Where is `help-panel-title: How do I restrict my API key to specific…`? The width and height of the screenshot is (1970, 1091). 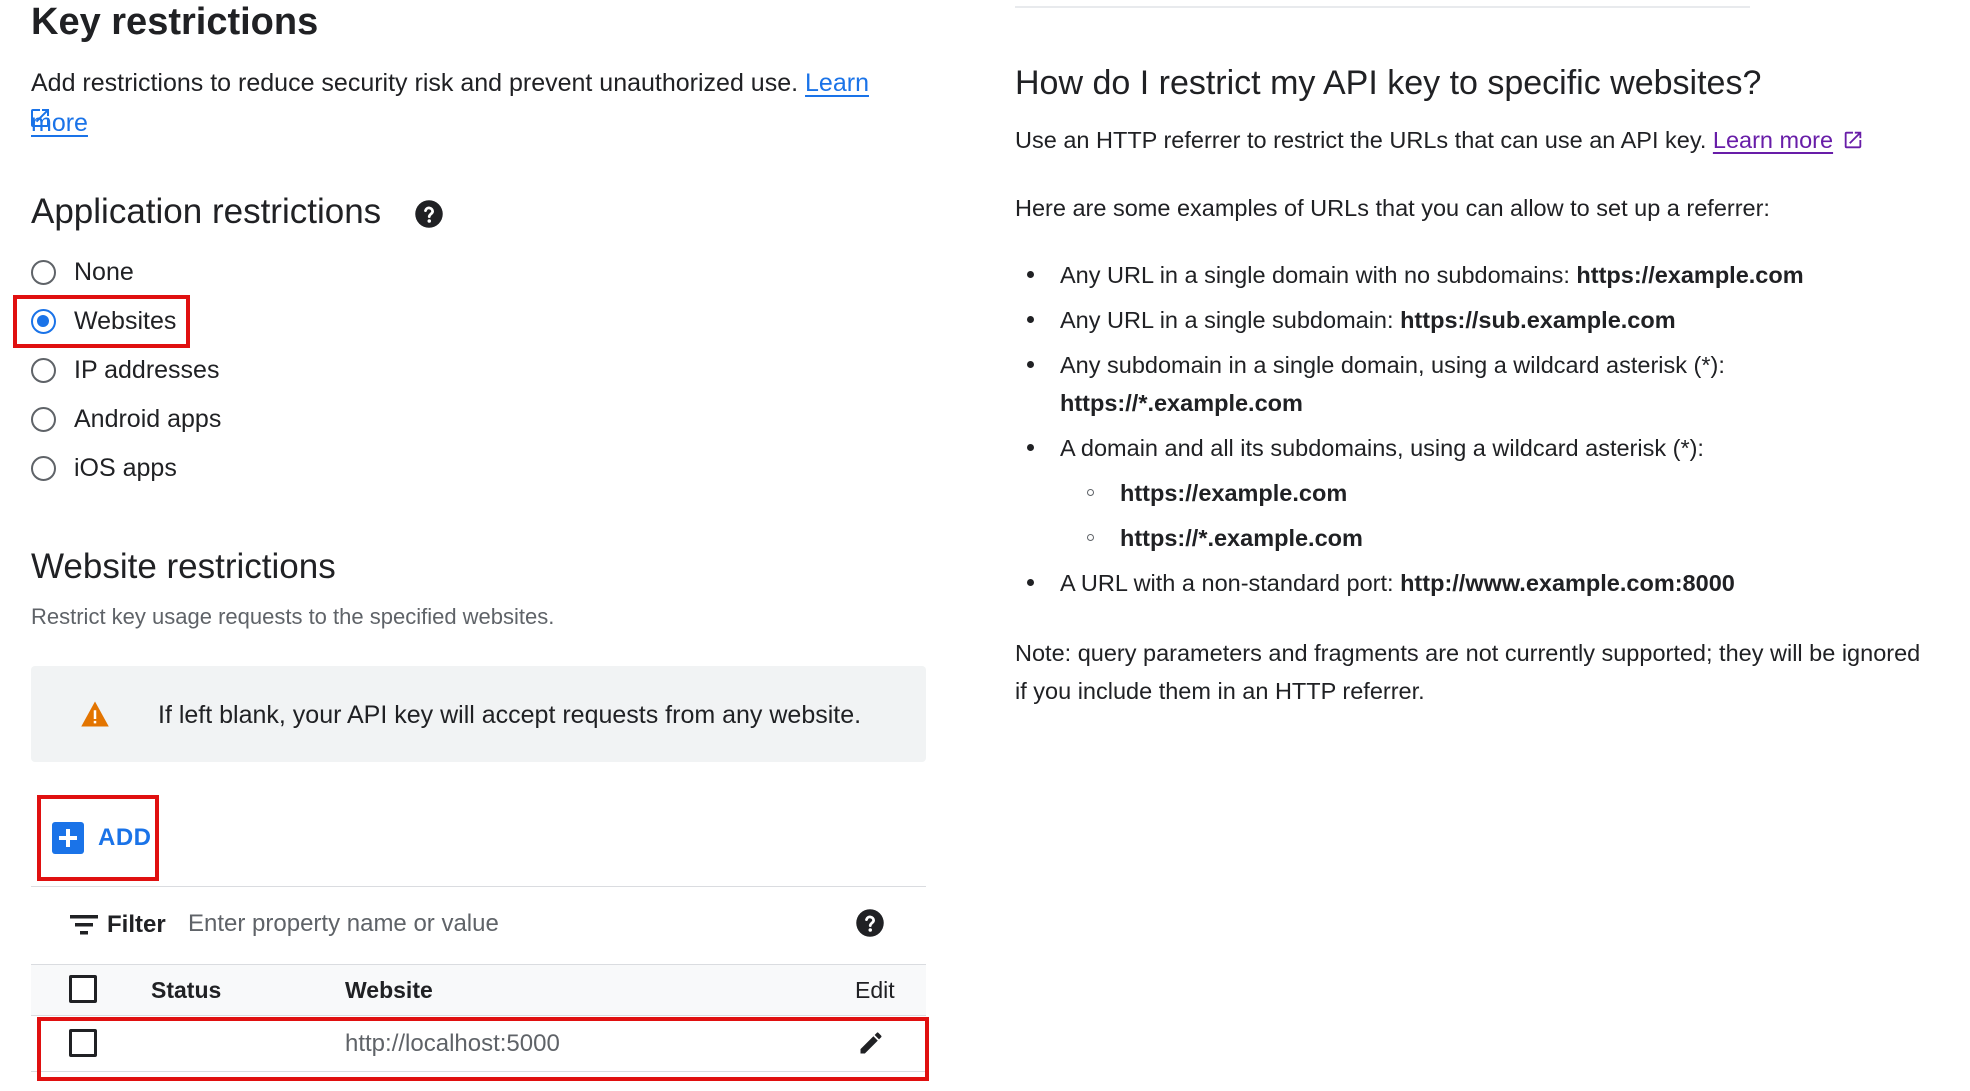
help-panel-title: How do I restrict my API key to specific… is located at coordinates (1388, 83).